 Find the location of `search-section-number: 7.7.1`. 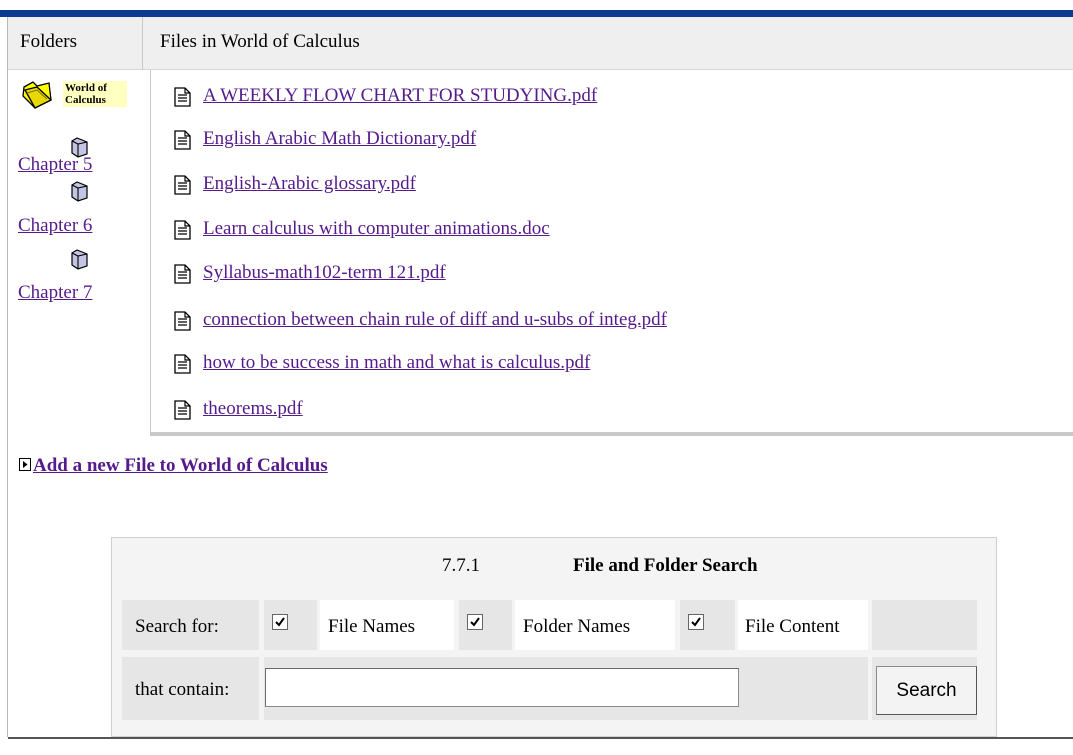

search-section-number: 7.7.1 is located at coordinates (461, 565).